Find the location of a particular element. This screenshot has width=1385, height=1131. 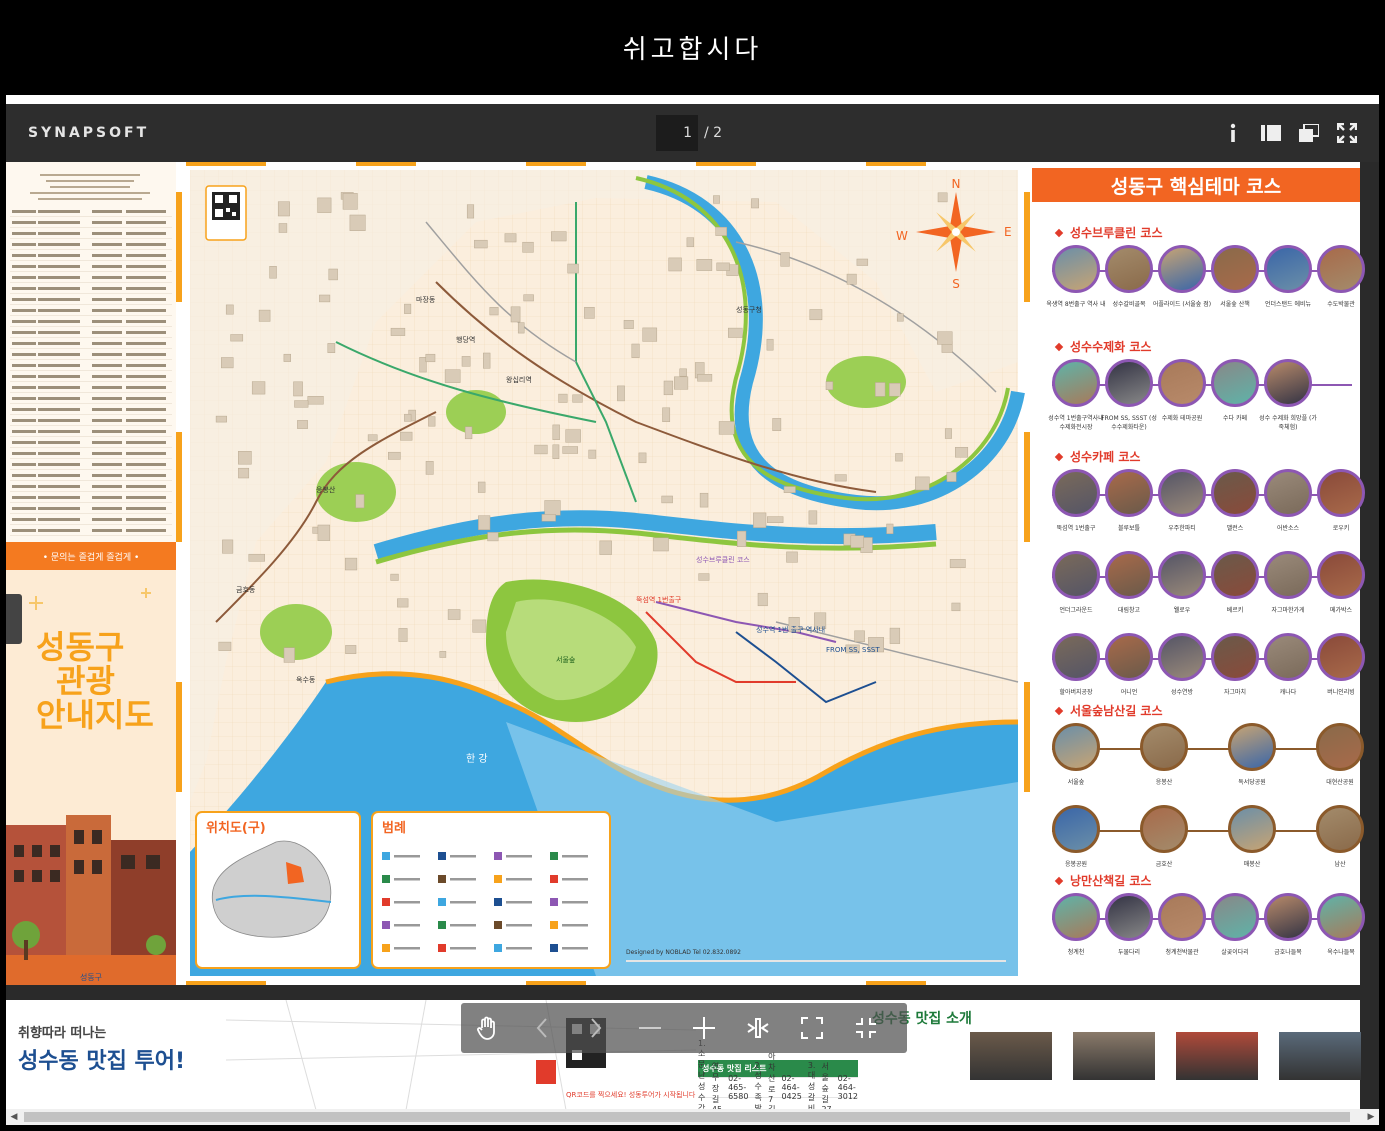

course-spot-caption: 웰로우 is located at coordinates (1182, 610).